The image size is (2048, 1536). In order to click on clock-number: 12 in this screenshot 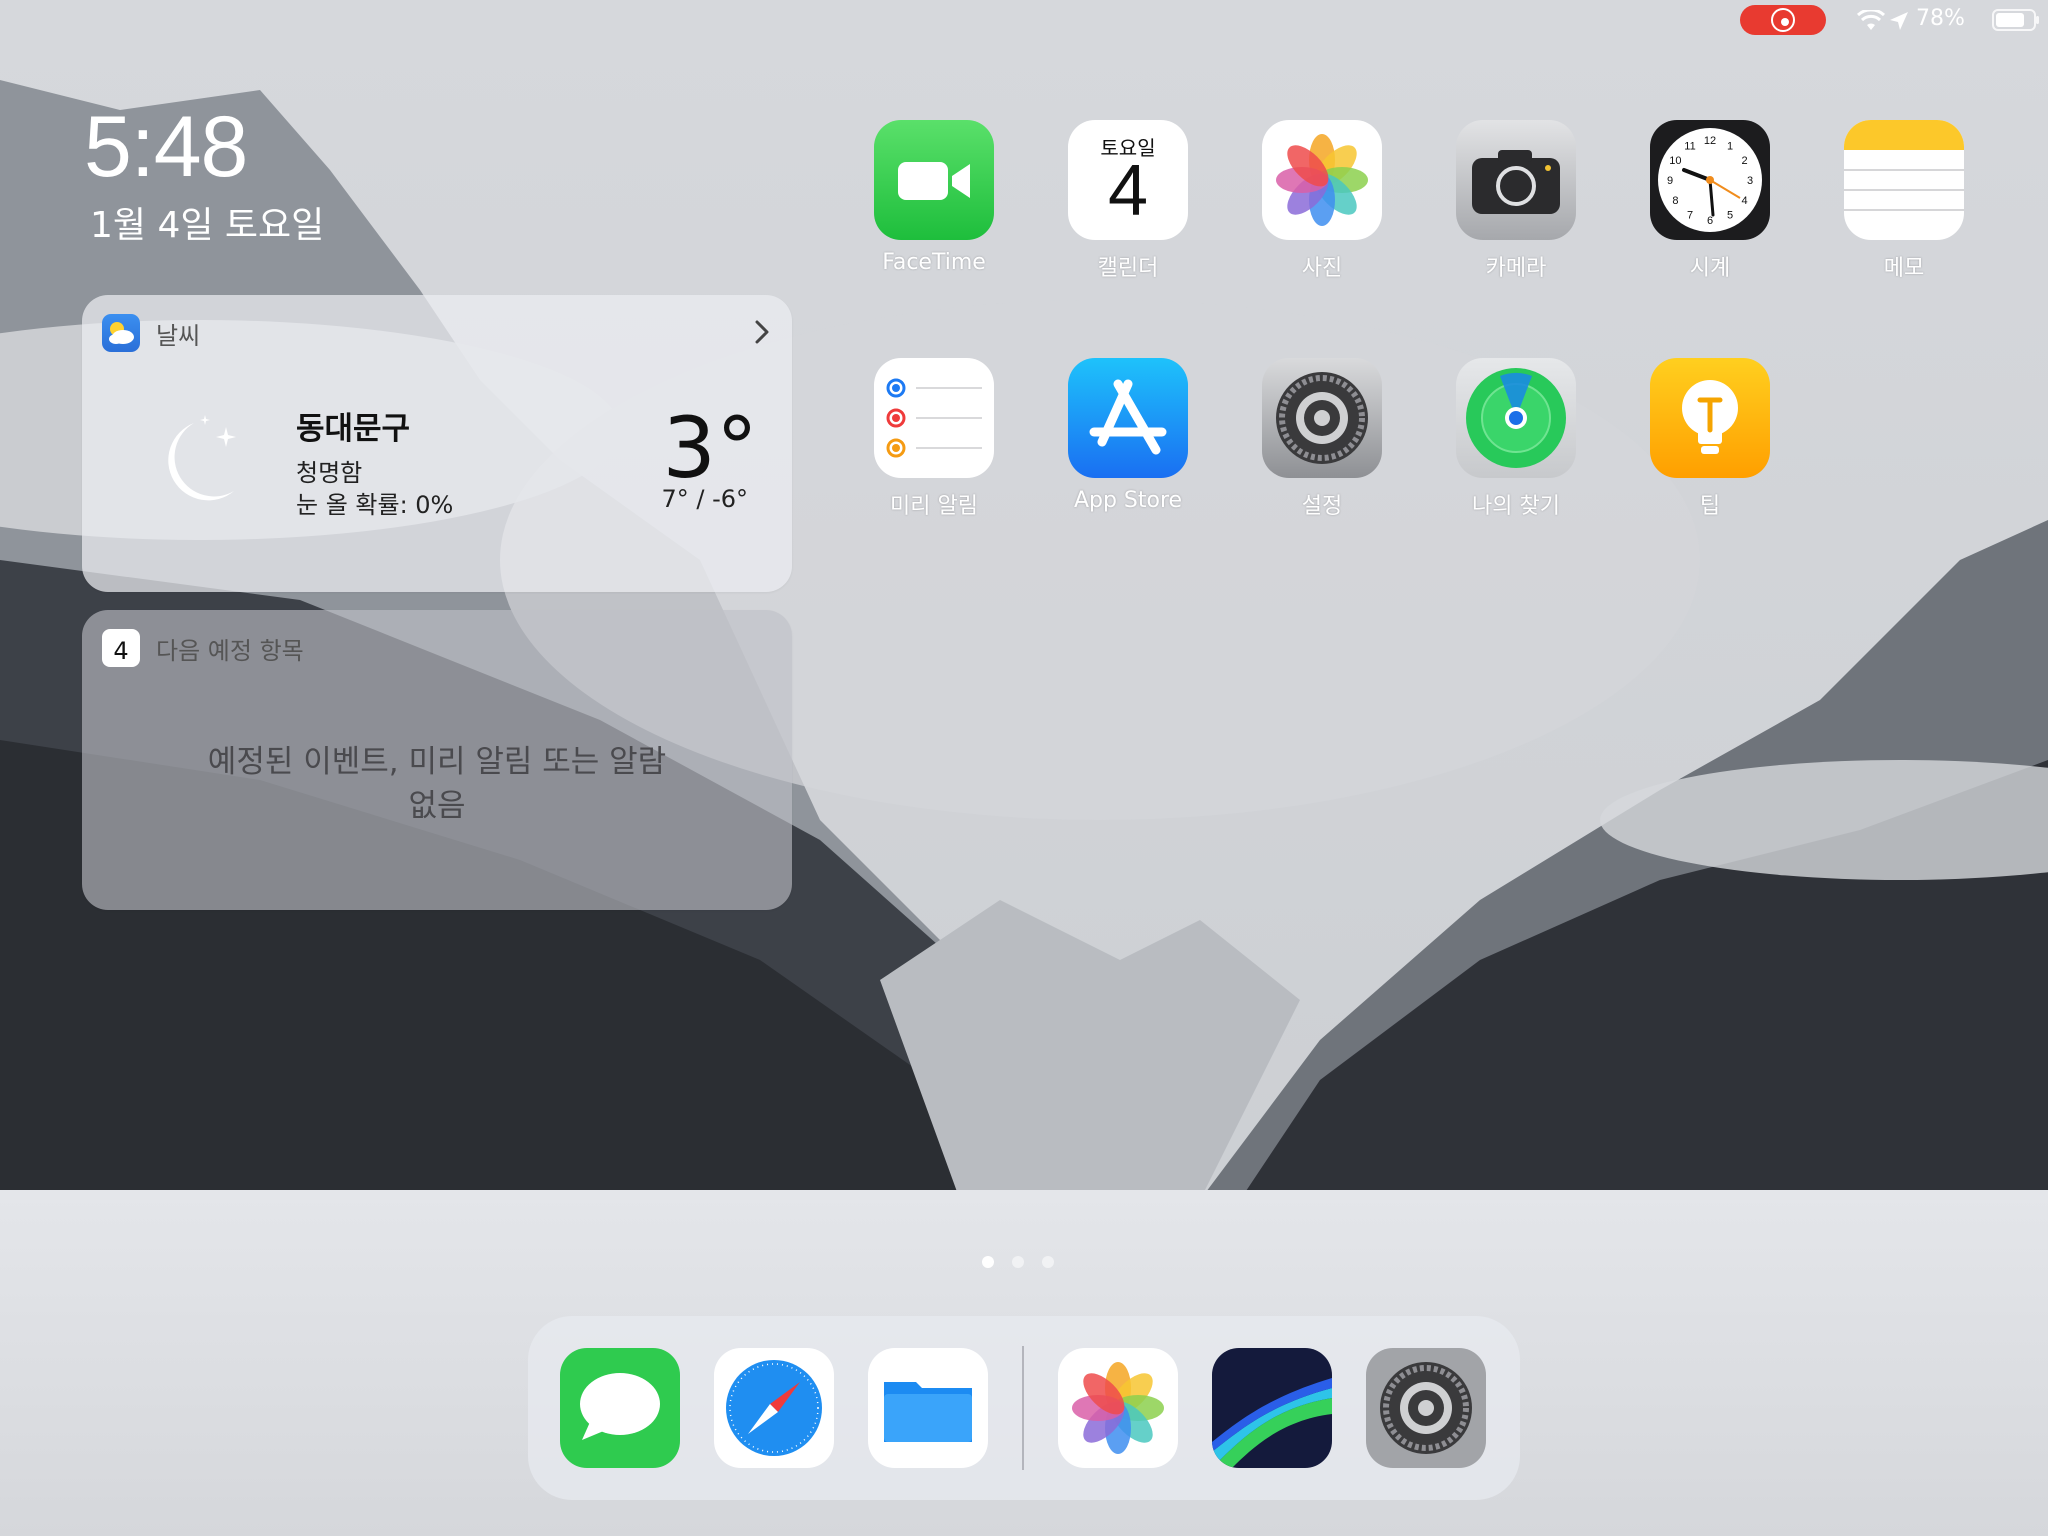, I will do `click(1710, 141)`.